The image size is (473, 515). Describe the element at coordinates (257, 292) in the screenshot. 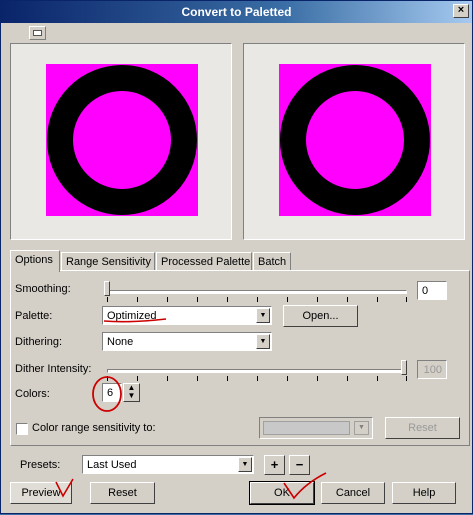

I see `smoothing-slider` at that location.